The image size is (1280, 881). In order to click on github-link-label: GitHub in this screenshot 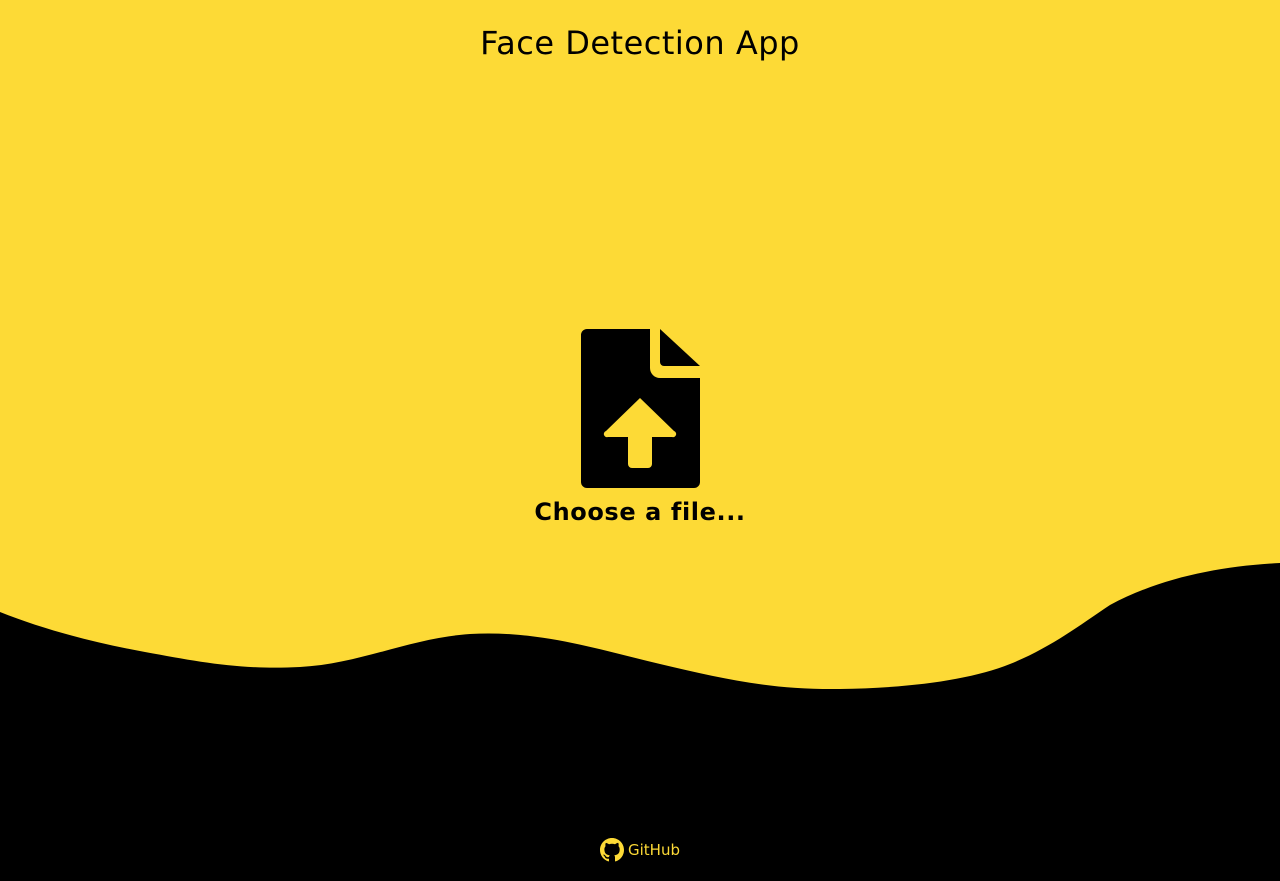, I will do `click(654, 850)`.